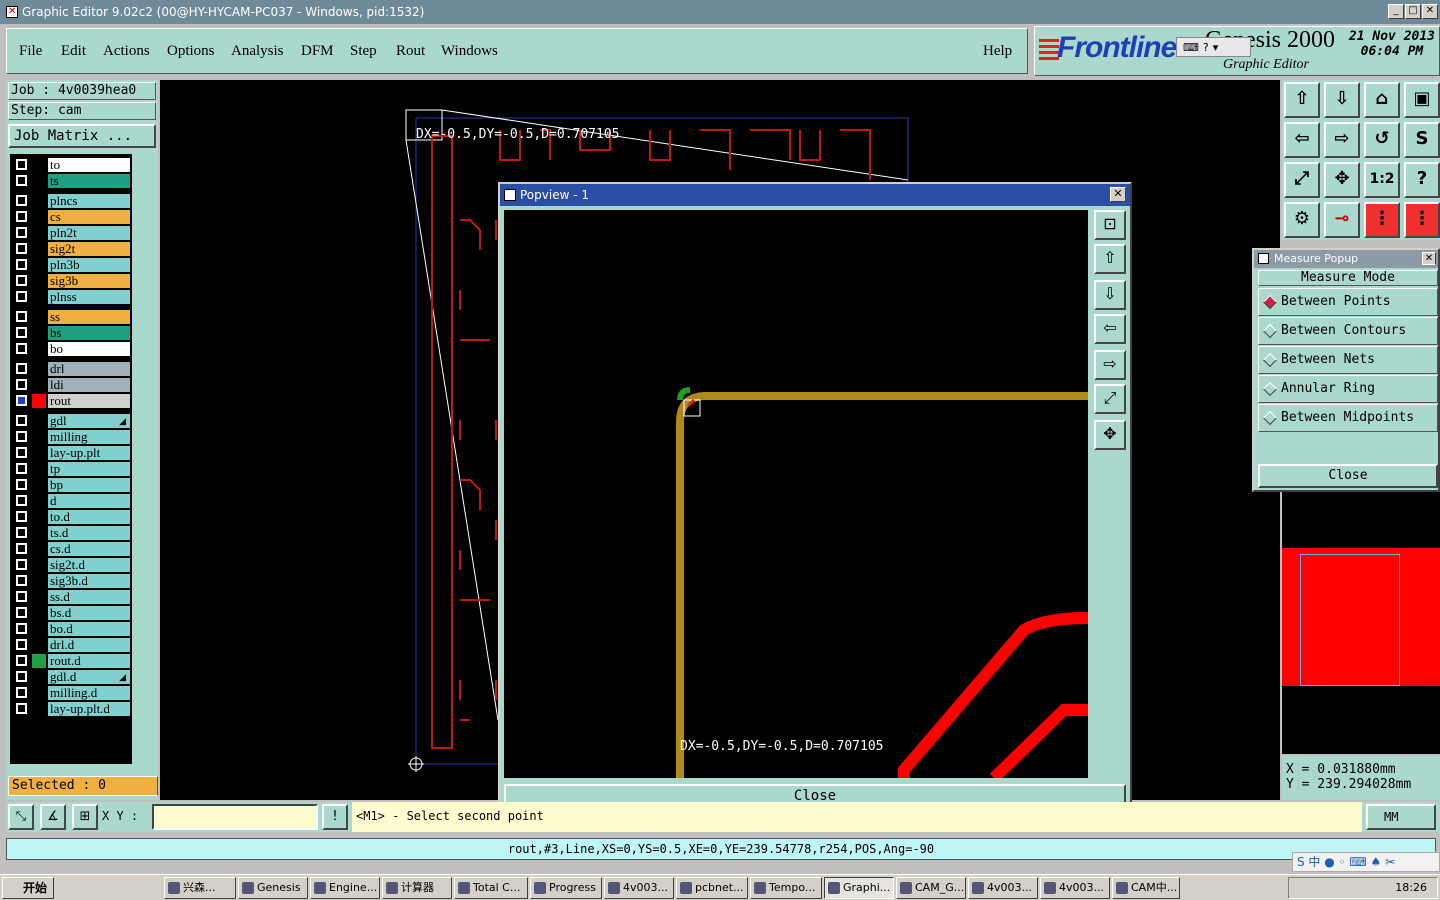 The height and width of the screenshot is (900, 1440). What do you see at coordinates (72, 217) in the screenshot?
I see `layer-row-cs: cs` at bounding box center [72, 217].